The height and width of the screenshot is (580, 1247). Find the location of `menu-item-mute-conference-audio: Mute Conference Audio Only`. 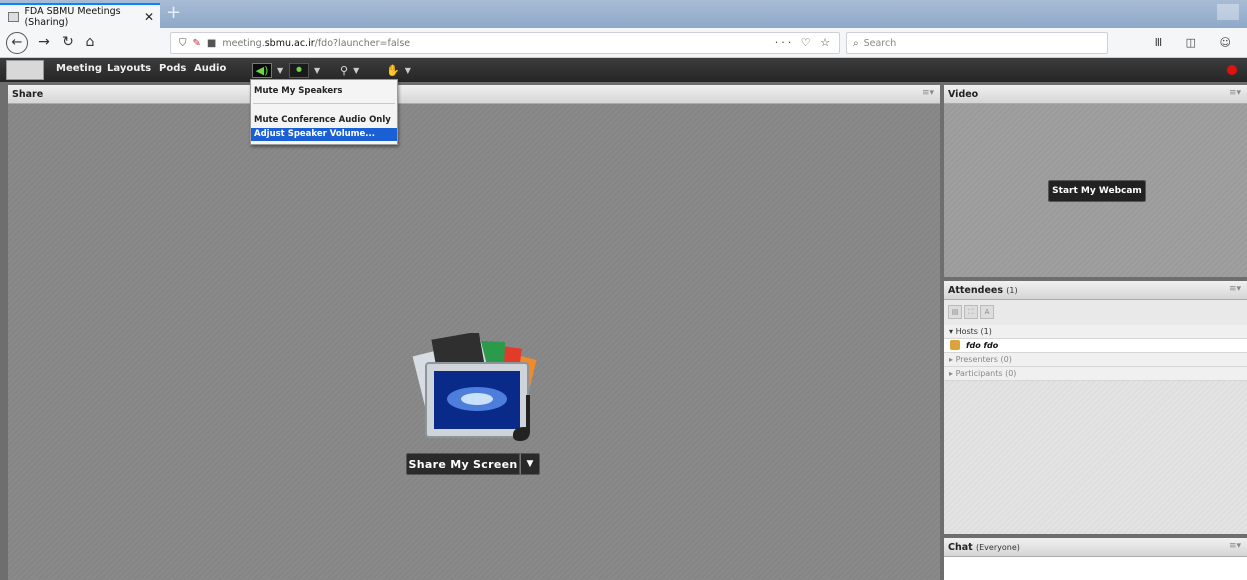

menu-item-mute-conference-audio: Mute Conference Audio Only is located at coordinates (324, 120).